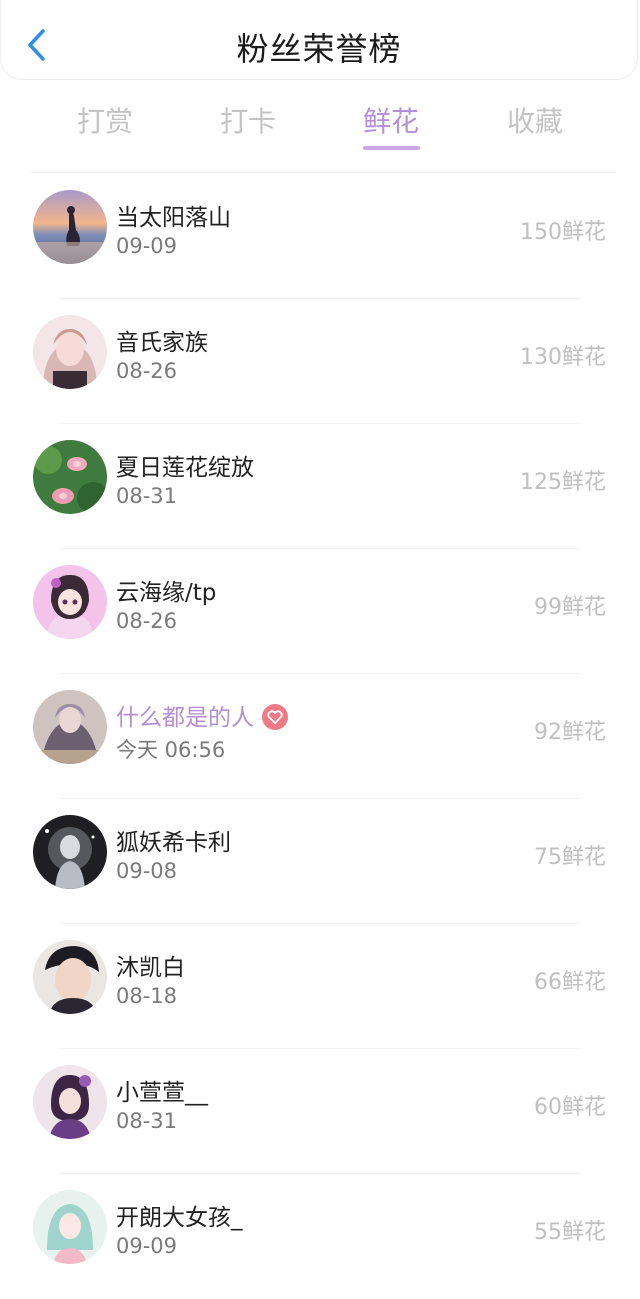  I want to click on list-item: 开朗大女孩_ 09-09 55鲜花, so click(320, 1236).